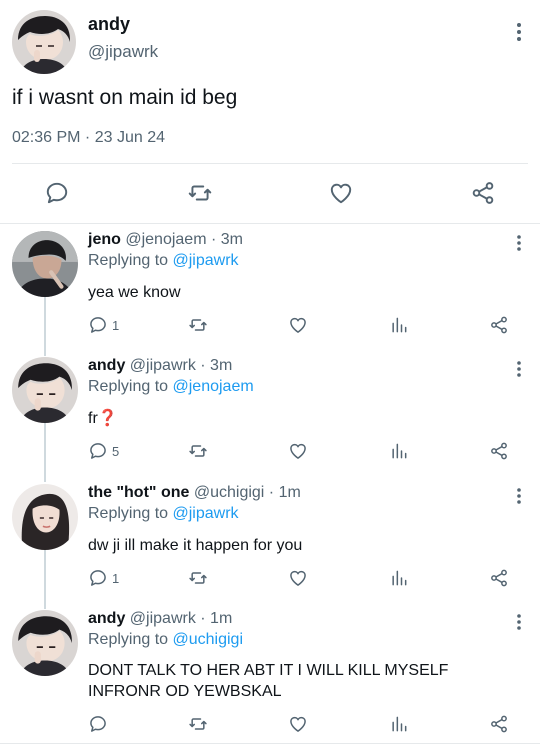  What do you see at coordinates (195, 545) in the screenshot?
I see `reply-text: dw ji ill make it happen for you` at bounding box center [195, 545].